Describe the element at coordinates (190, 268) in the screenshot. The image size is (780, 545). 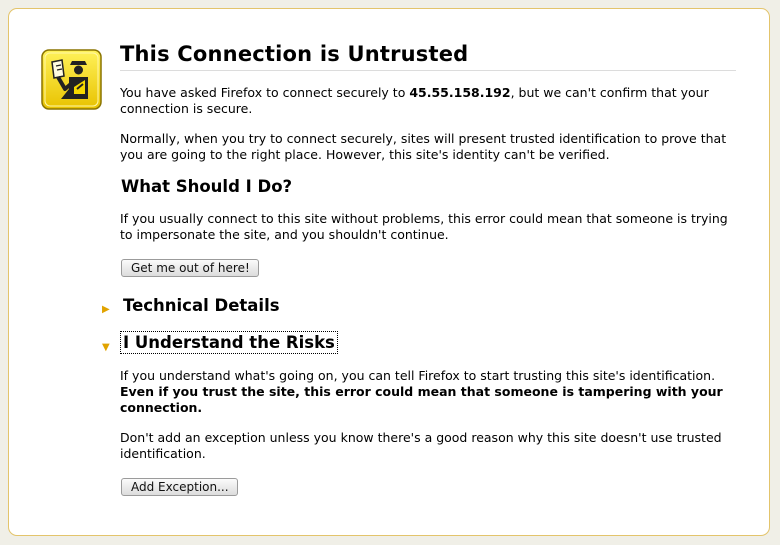
I see `get-me-out-button: Get me out of here!` at that location.